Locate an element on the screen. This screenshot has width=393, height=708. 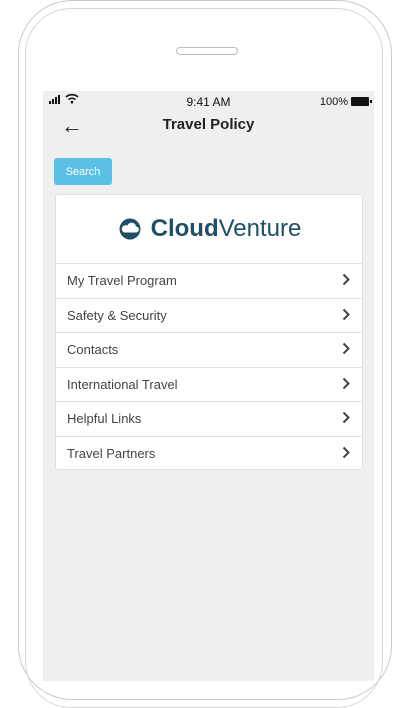
brand-logo: CloudVenture is located at coordinates (209, 229).